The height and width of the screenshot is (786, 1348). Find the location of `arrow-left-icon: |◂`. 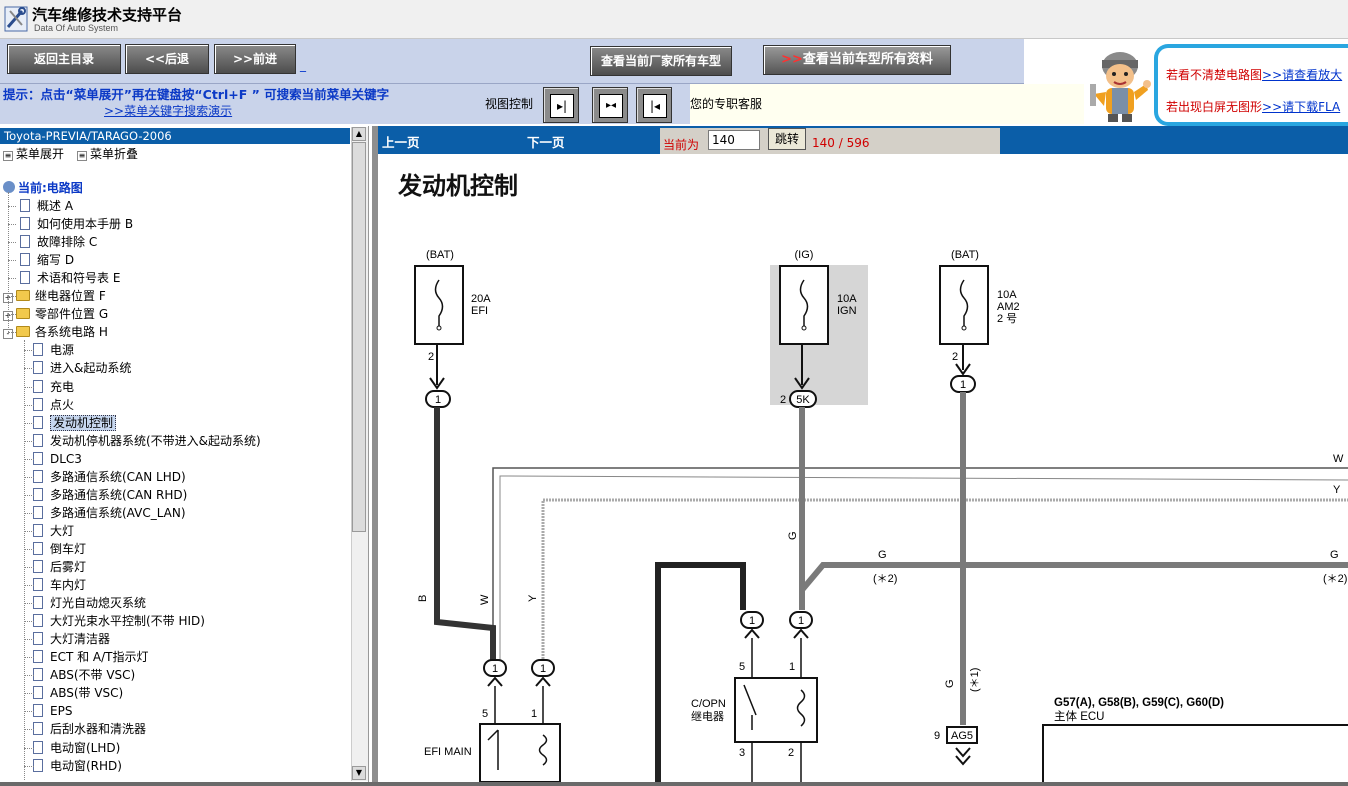

arrow-left-icon: |◂ is located at coordinates (655, 106).